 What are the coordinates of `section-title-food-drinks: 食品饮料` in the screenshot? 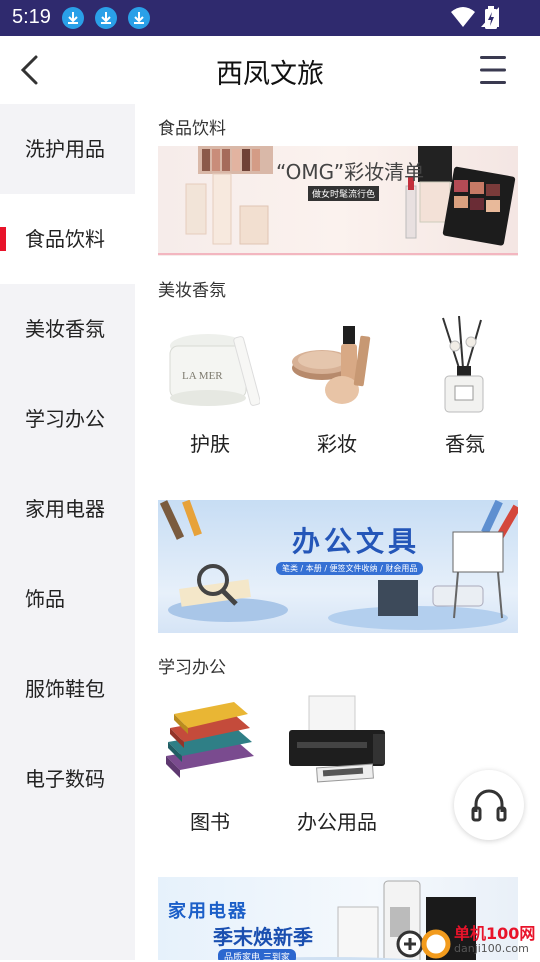 It's located at (192, 129).